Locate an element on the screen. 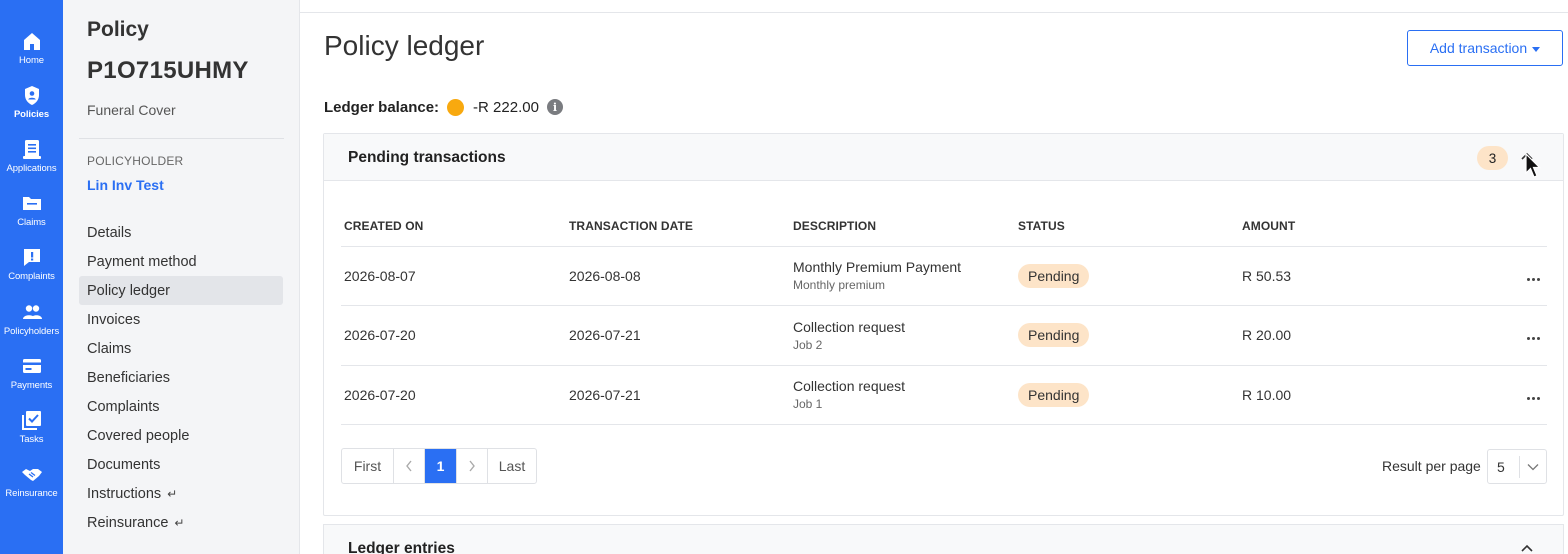  rail-item-complaints: Complaints is located at coordinates (31, 271).